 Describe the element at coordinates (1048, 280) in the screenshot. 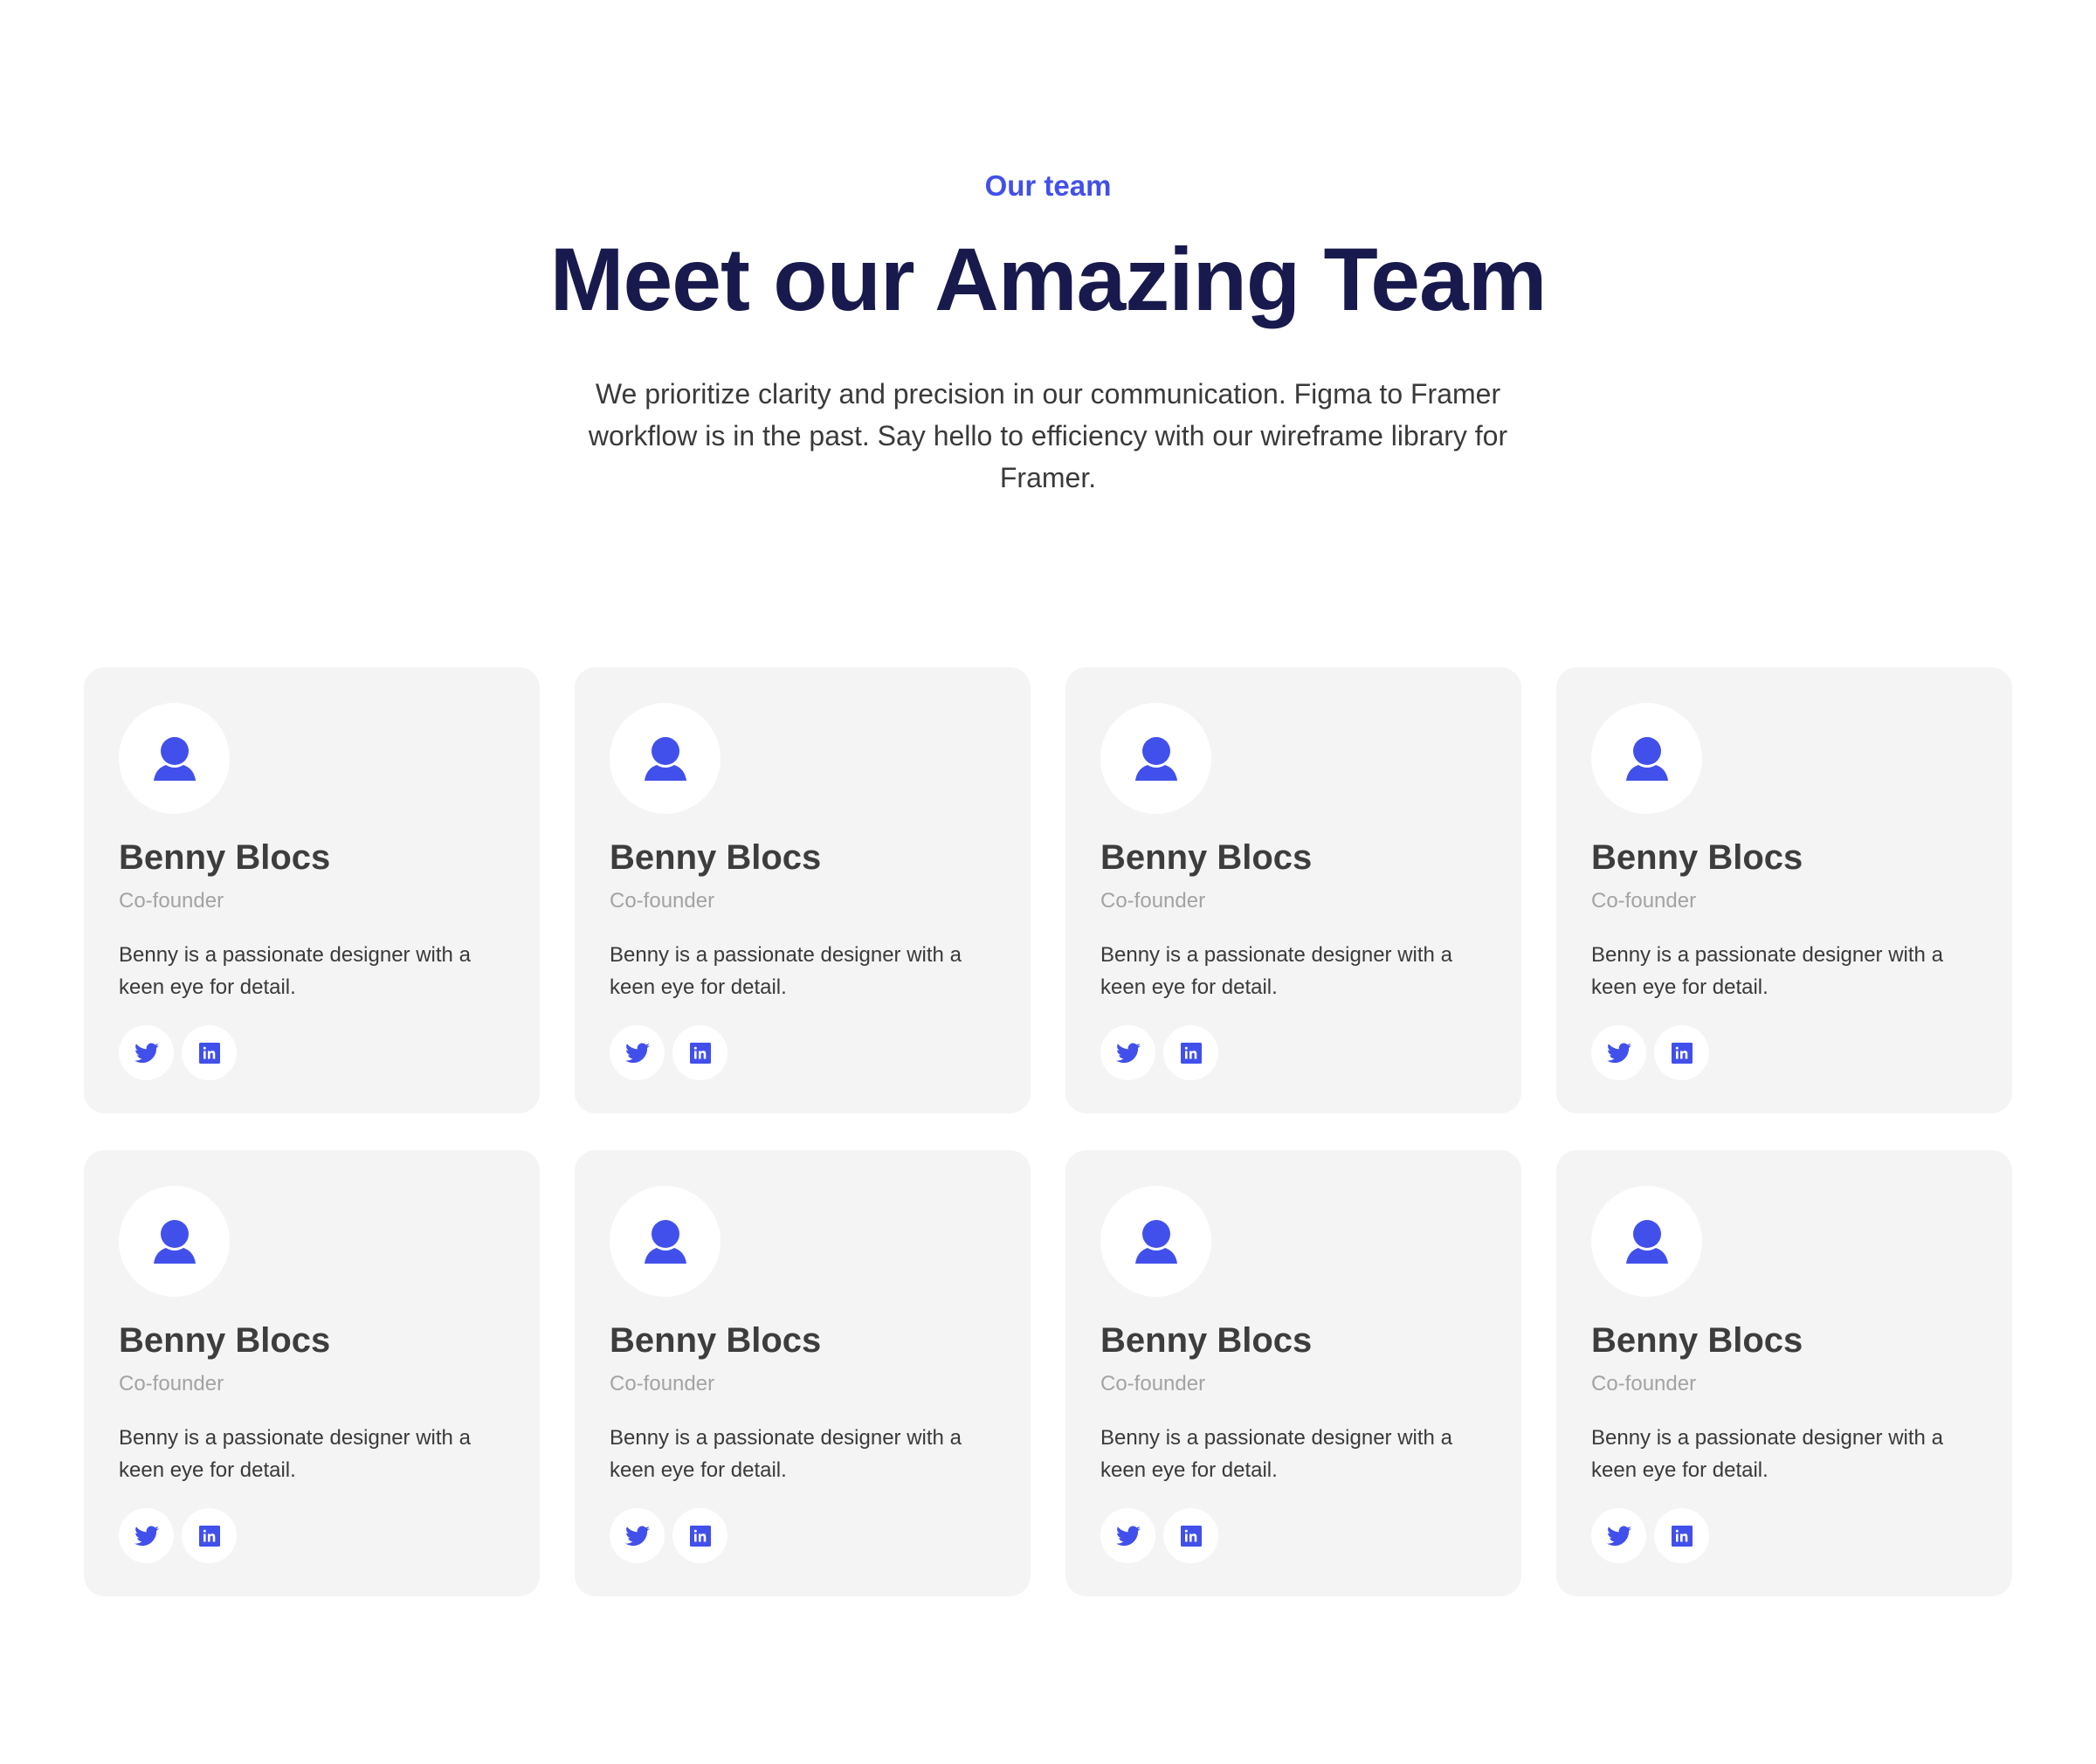

I see `page-title: Meet our Amazing Team` at that location.